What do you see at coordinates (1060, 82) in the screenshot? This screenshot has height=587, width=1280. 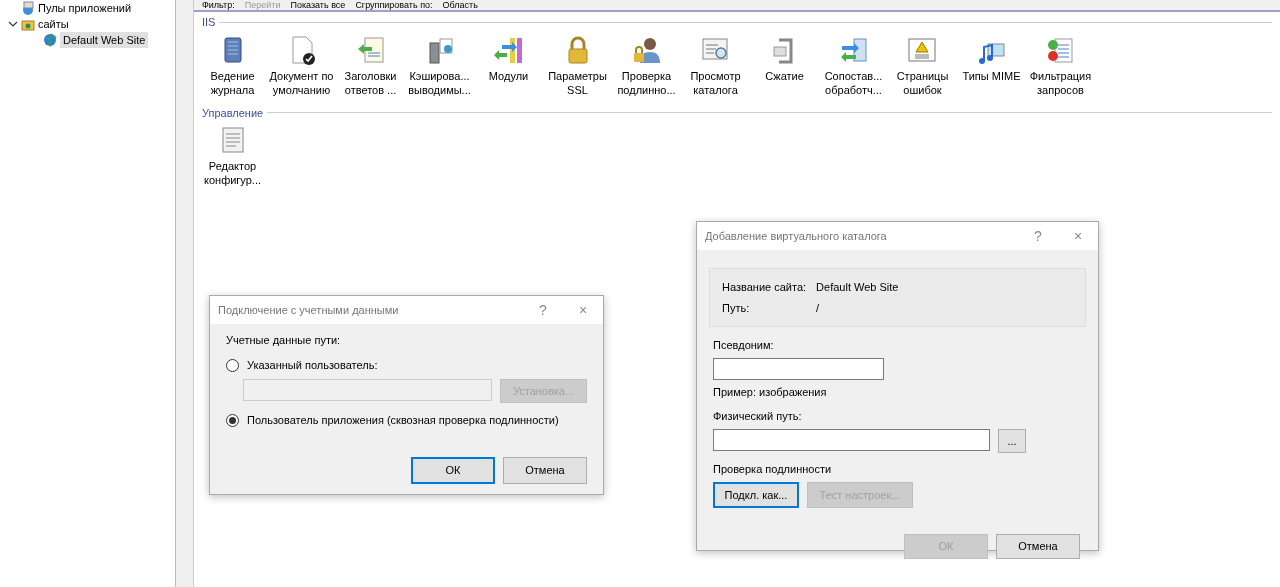 I see `feature-label: Фильтрация запросов` at bounding box center [1060, 82].